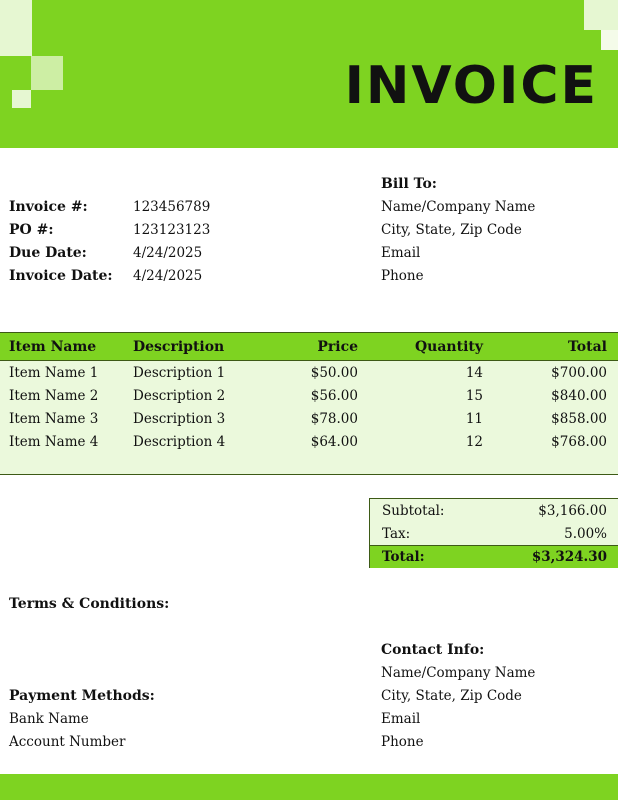  What do you see at coordinates (179, 396) in the screenshot?
I see `description-cell: Description 2` at bounding box center [179, 396].